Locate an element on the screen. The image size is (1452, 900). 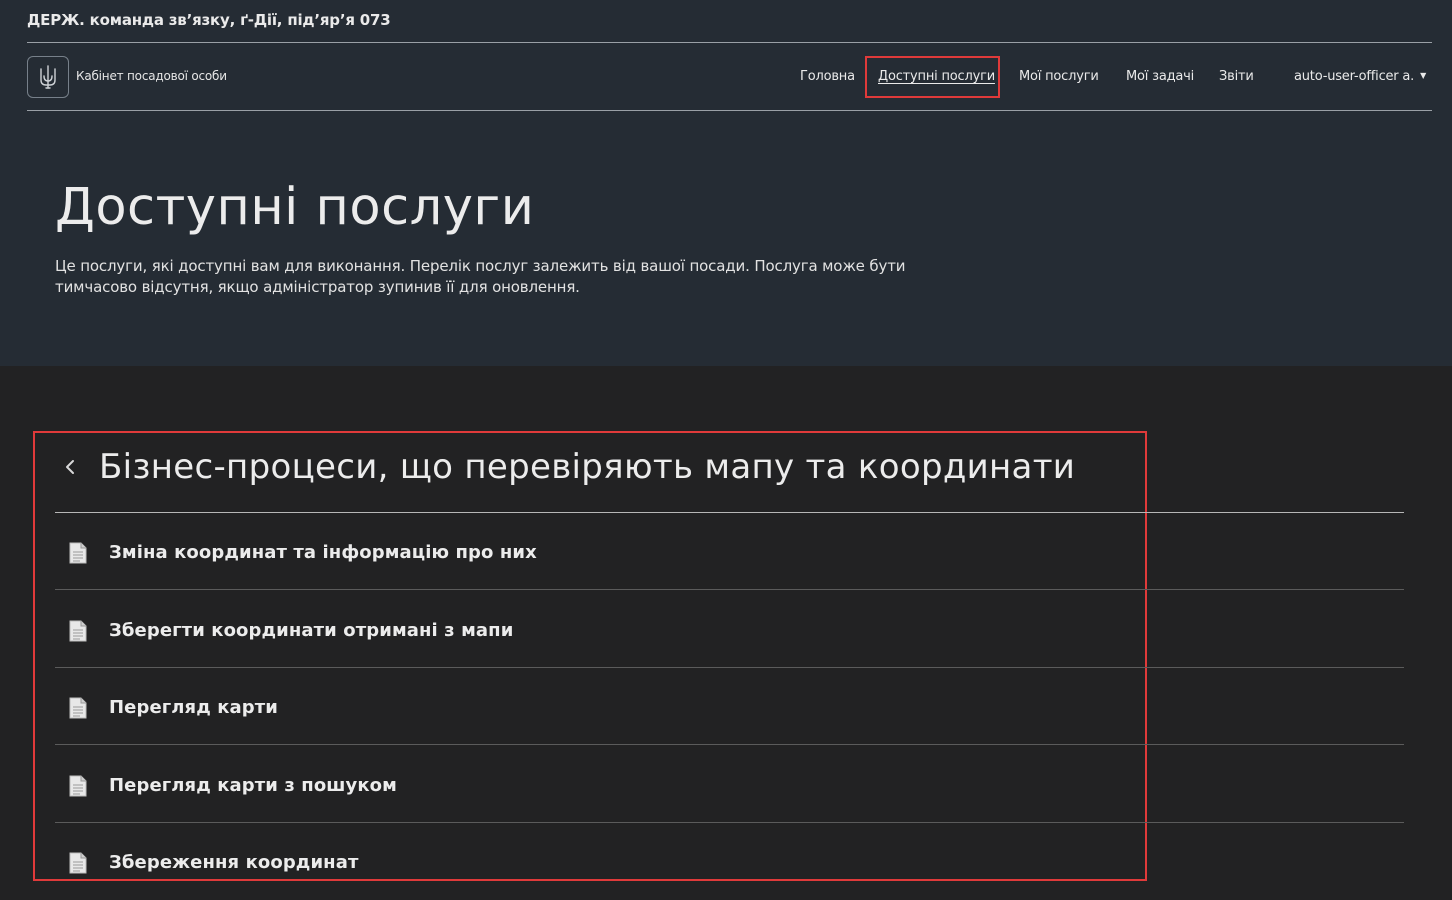
nav-available-services: Доступні послуги is located at coordinates (936, 76).